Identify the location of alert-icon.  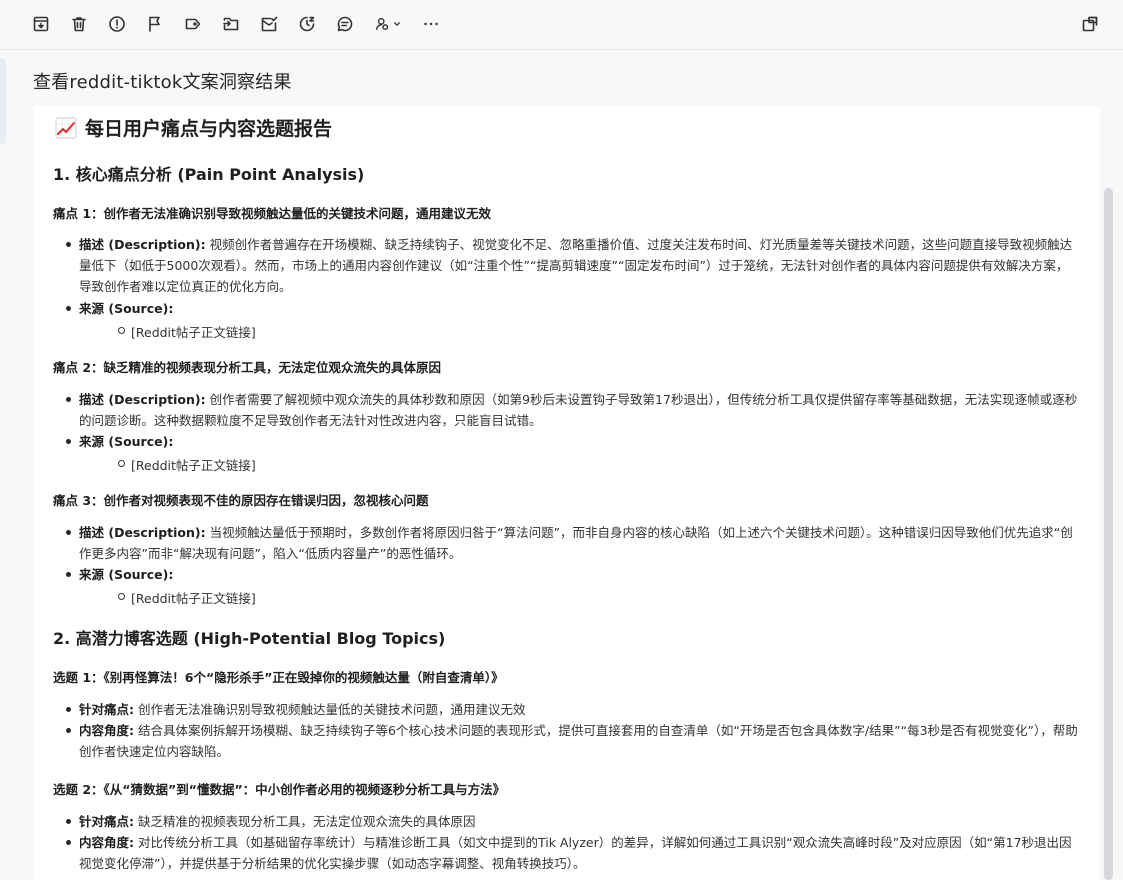
(117, 24).